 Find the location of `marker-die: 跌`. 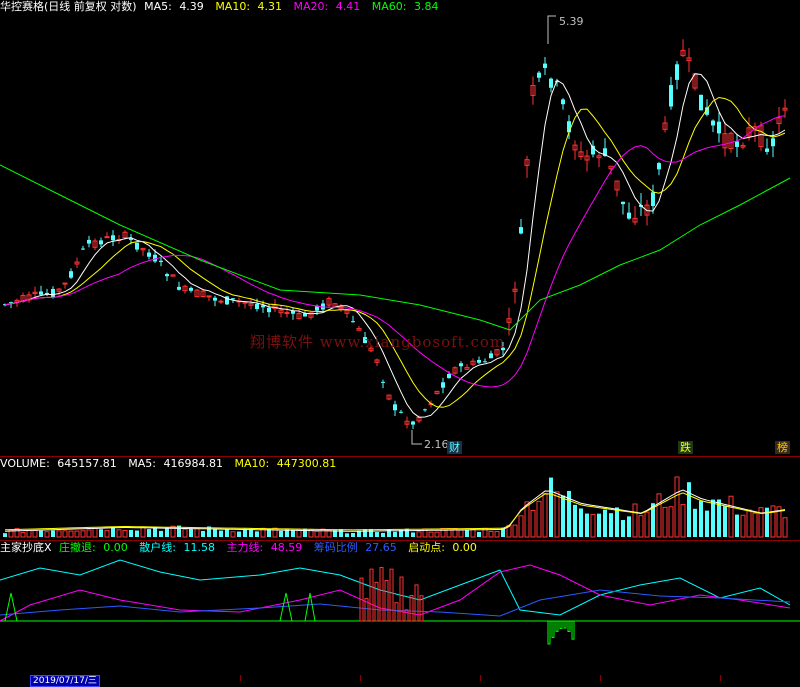

marker-die: 跌 is located at coordinates (685, 447).